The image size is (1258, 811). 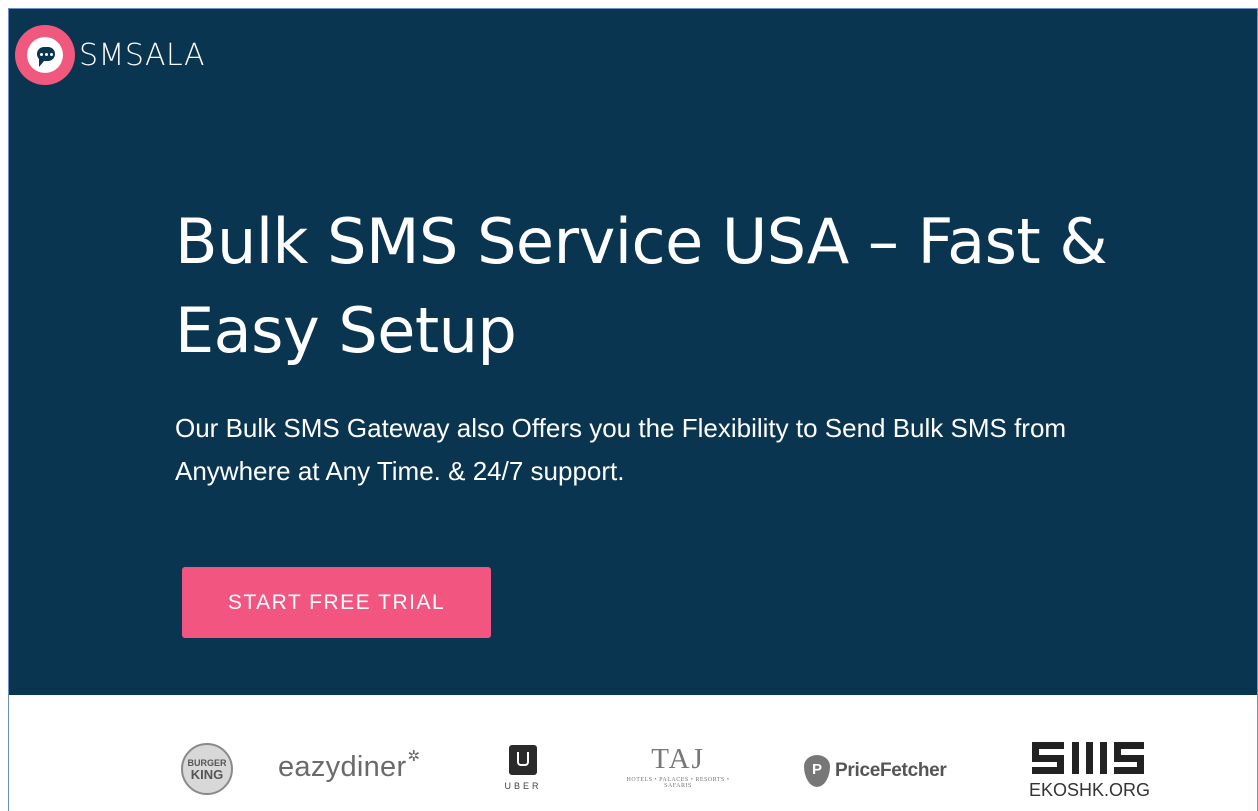 What do you see at coordinates (142, 55) in the screenshot?
I see `brand-name: SMSALA` at bounding box center [142, 55].